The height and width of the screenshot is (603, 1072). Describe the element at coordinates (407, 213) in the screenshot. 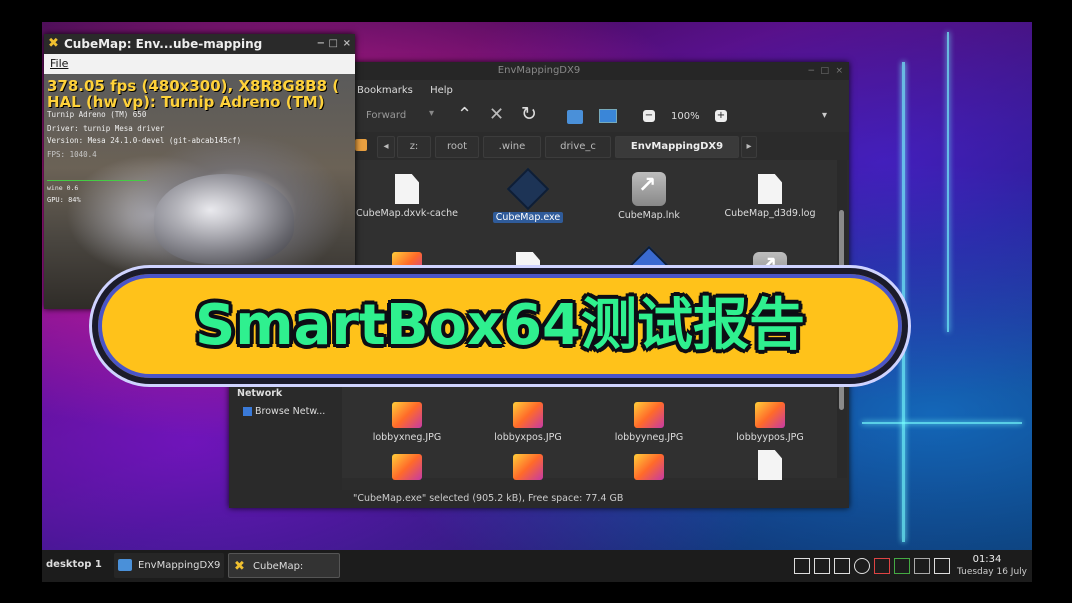

I see `file-label: CubeMap.dxvk-cache` at that location.